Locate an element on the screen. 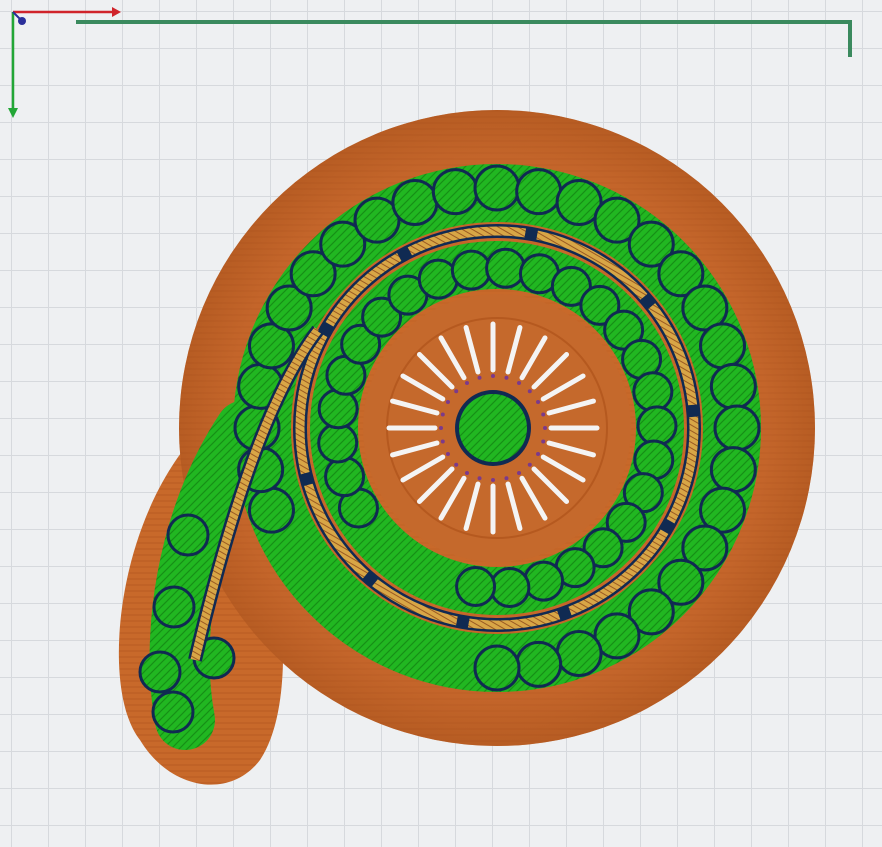 This screenshot has width=882, height=847. y-axis-arrowhead is located at coordinates (13, 113).